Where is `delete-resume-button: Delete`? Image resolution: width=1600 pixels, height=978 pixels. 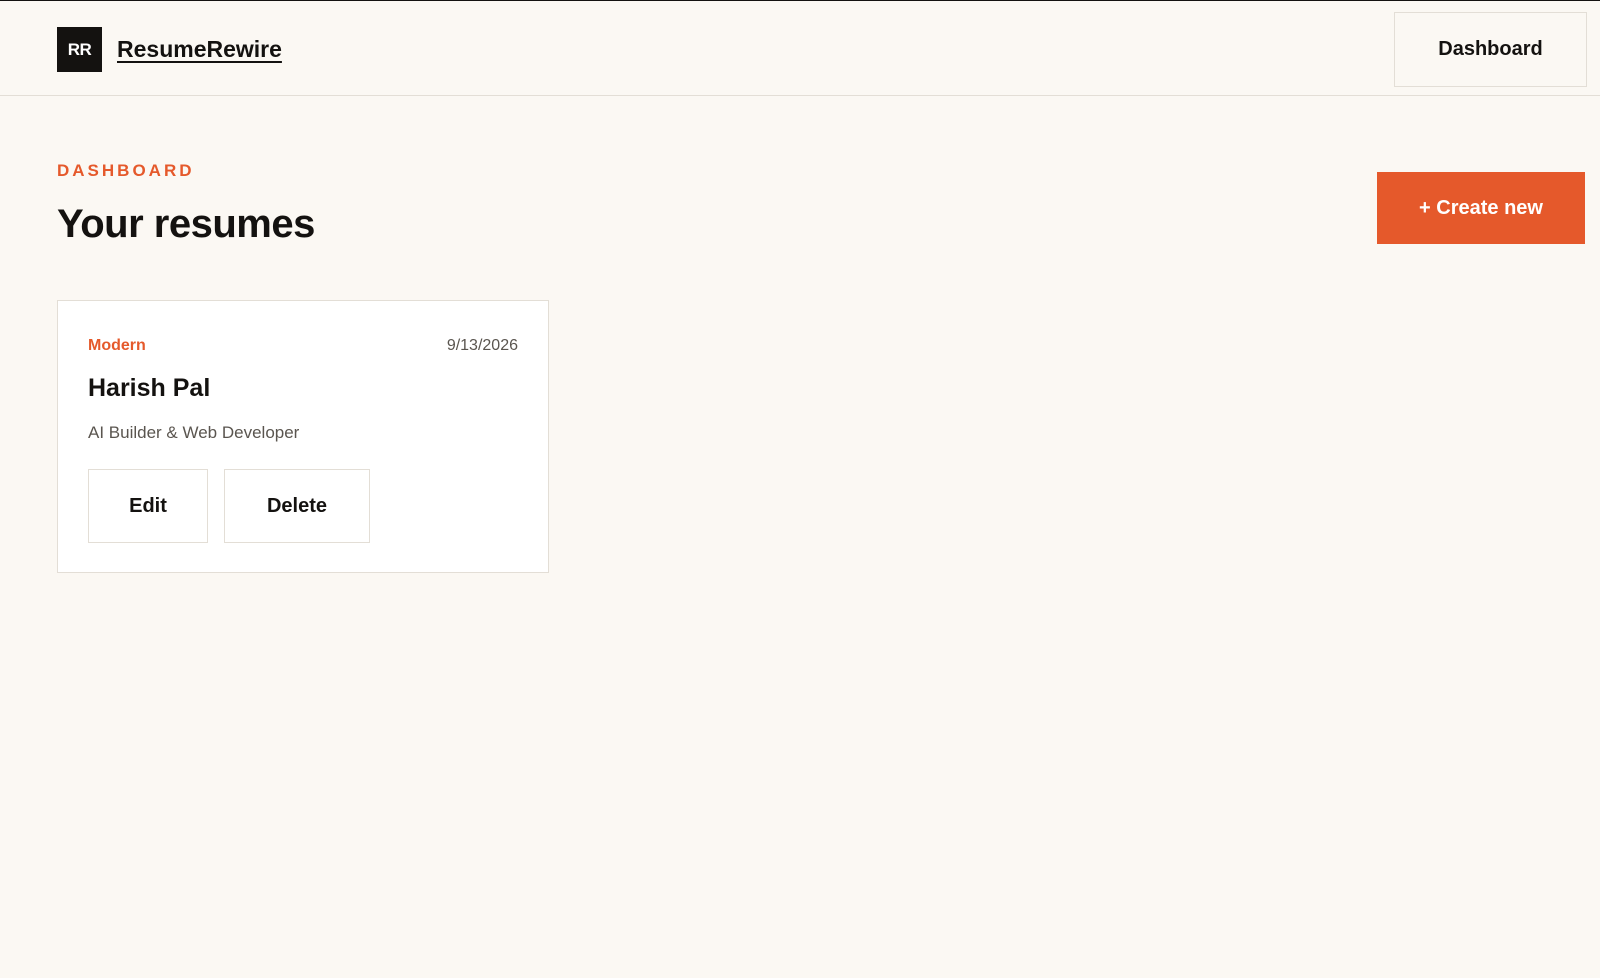 delete-resume-button: Delete is located at coordinates (297, 506).